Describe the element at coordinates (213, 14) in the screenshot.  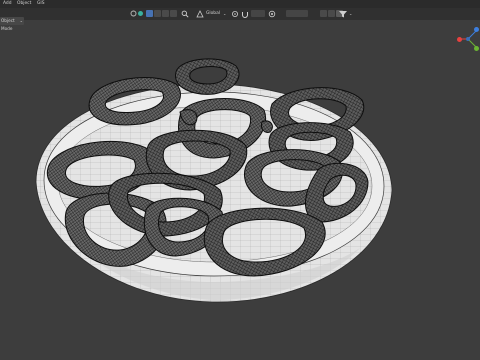
I see `transform-orientation-select: Global` at that location.